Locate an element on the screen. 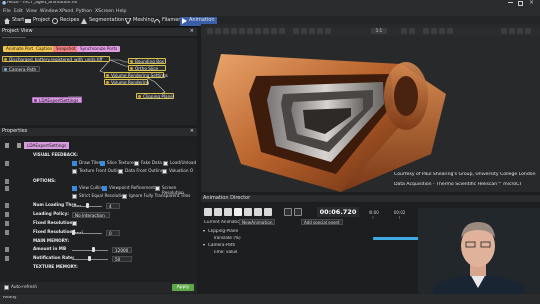  node-lda-expert-settings: LDAExpertSettings is located at coordinates (57, 100).